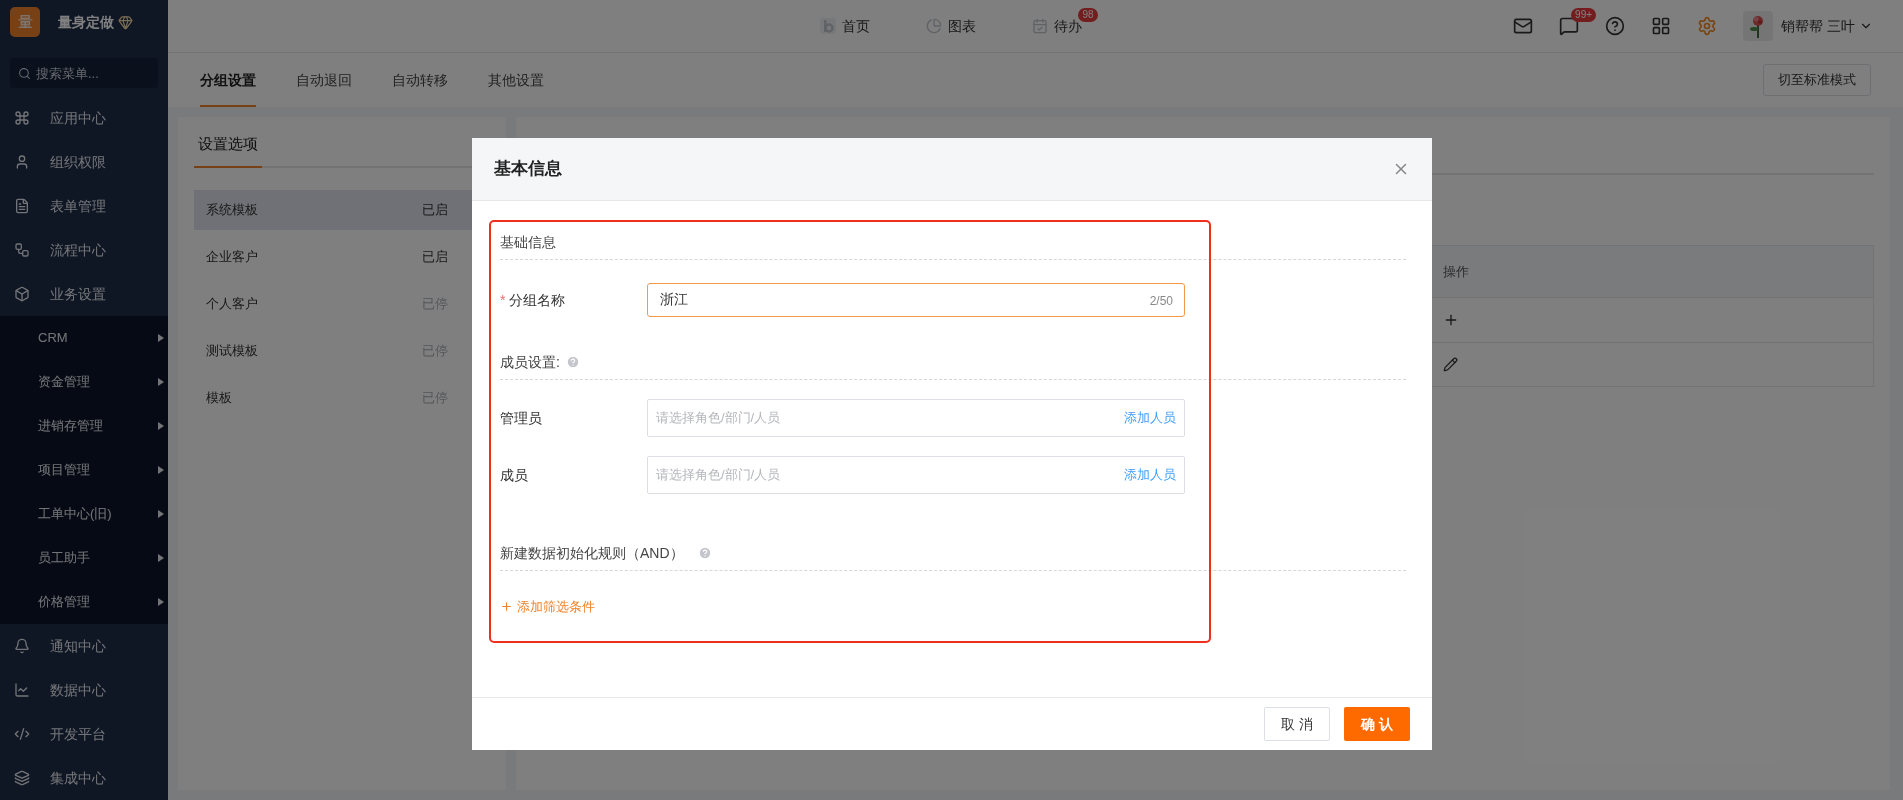 This screenshot has height=800, width=1903. Describe the element at coordinates (1039, 26) in the screenshot. I see `calendar-icon` at that location.